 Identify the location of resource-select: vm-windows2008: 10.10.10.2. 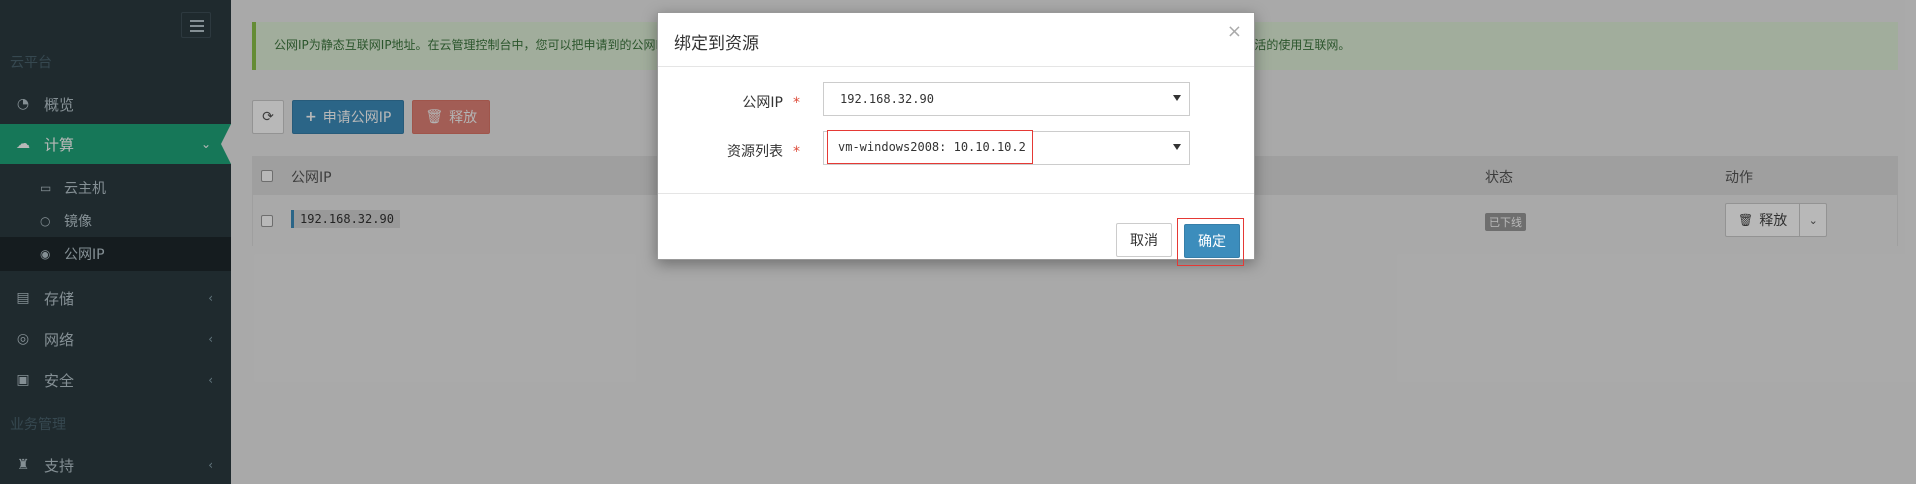
(1006, 147).